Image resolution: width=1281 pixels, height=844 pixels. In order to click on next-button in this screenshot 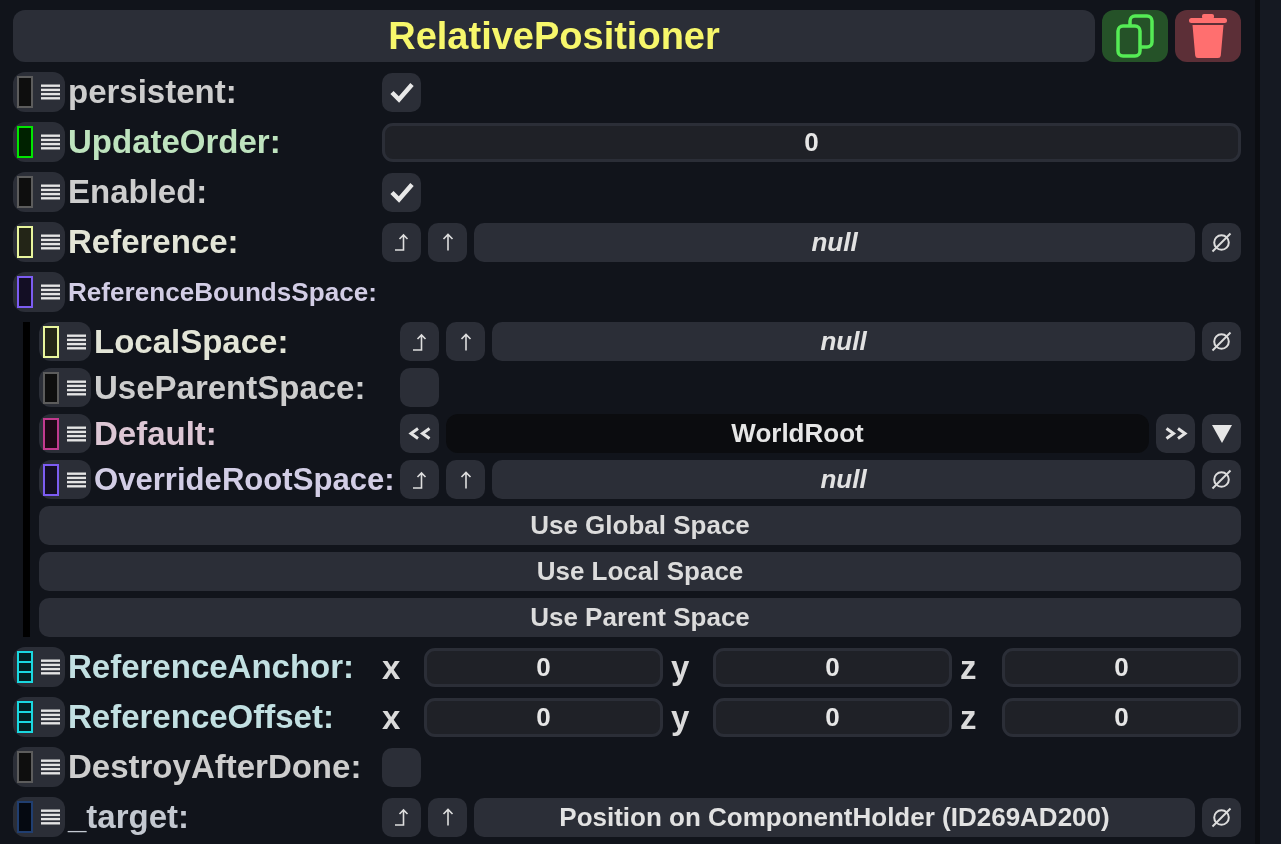, I will do `click(1175, 433)`.